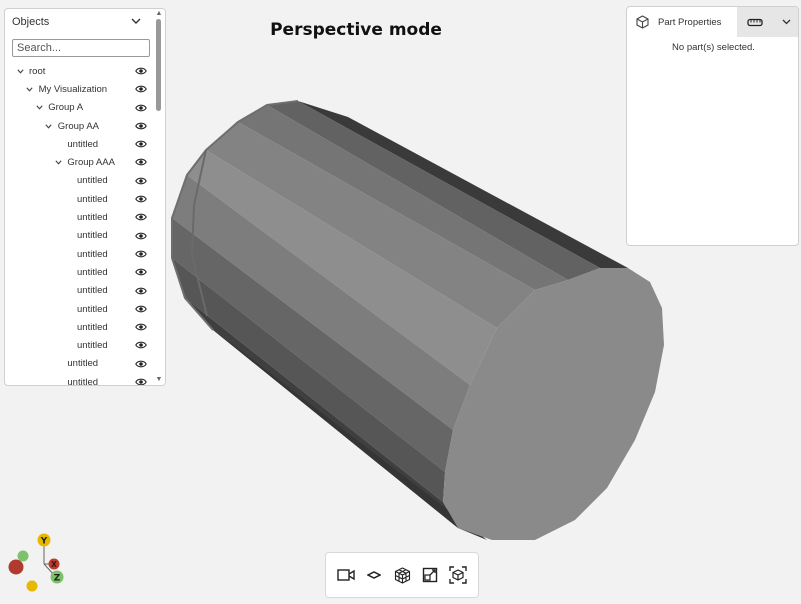  I want to click on view-plane-button, so click(374, 575).